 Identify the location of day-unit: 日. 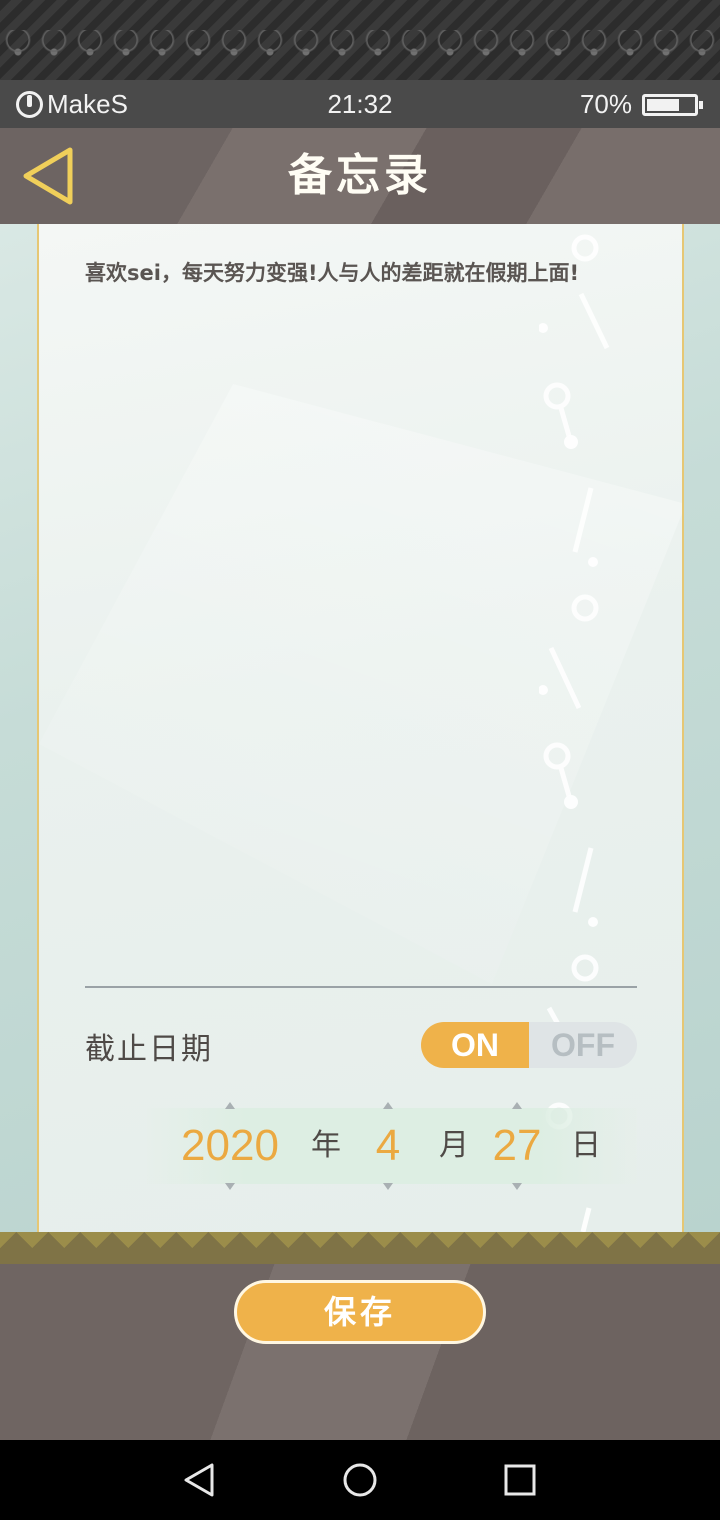
(586, 1145).